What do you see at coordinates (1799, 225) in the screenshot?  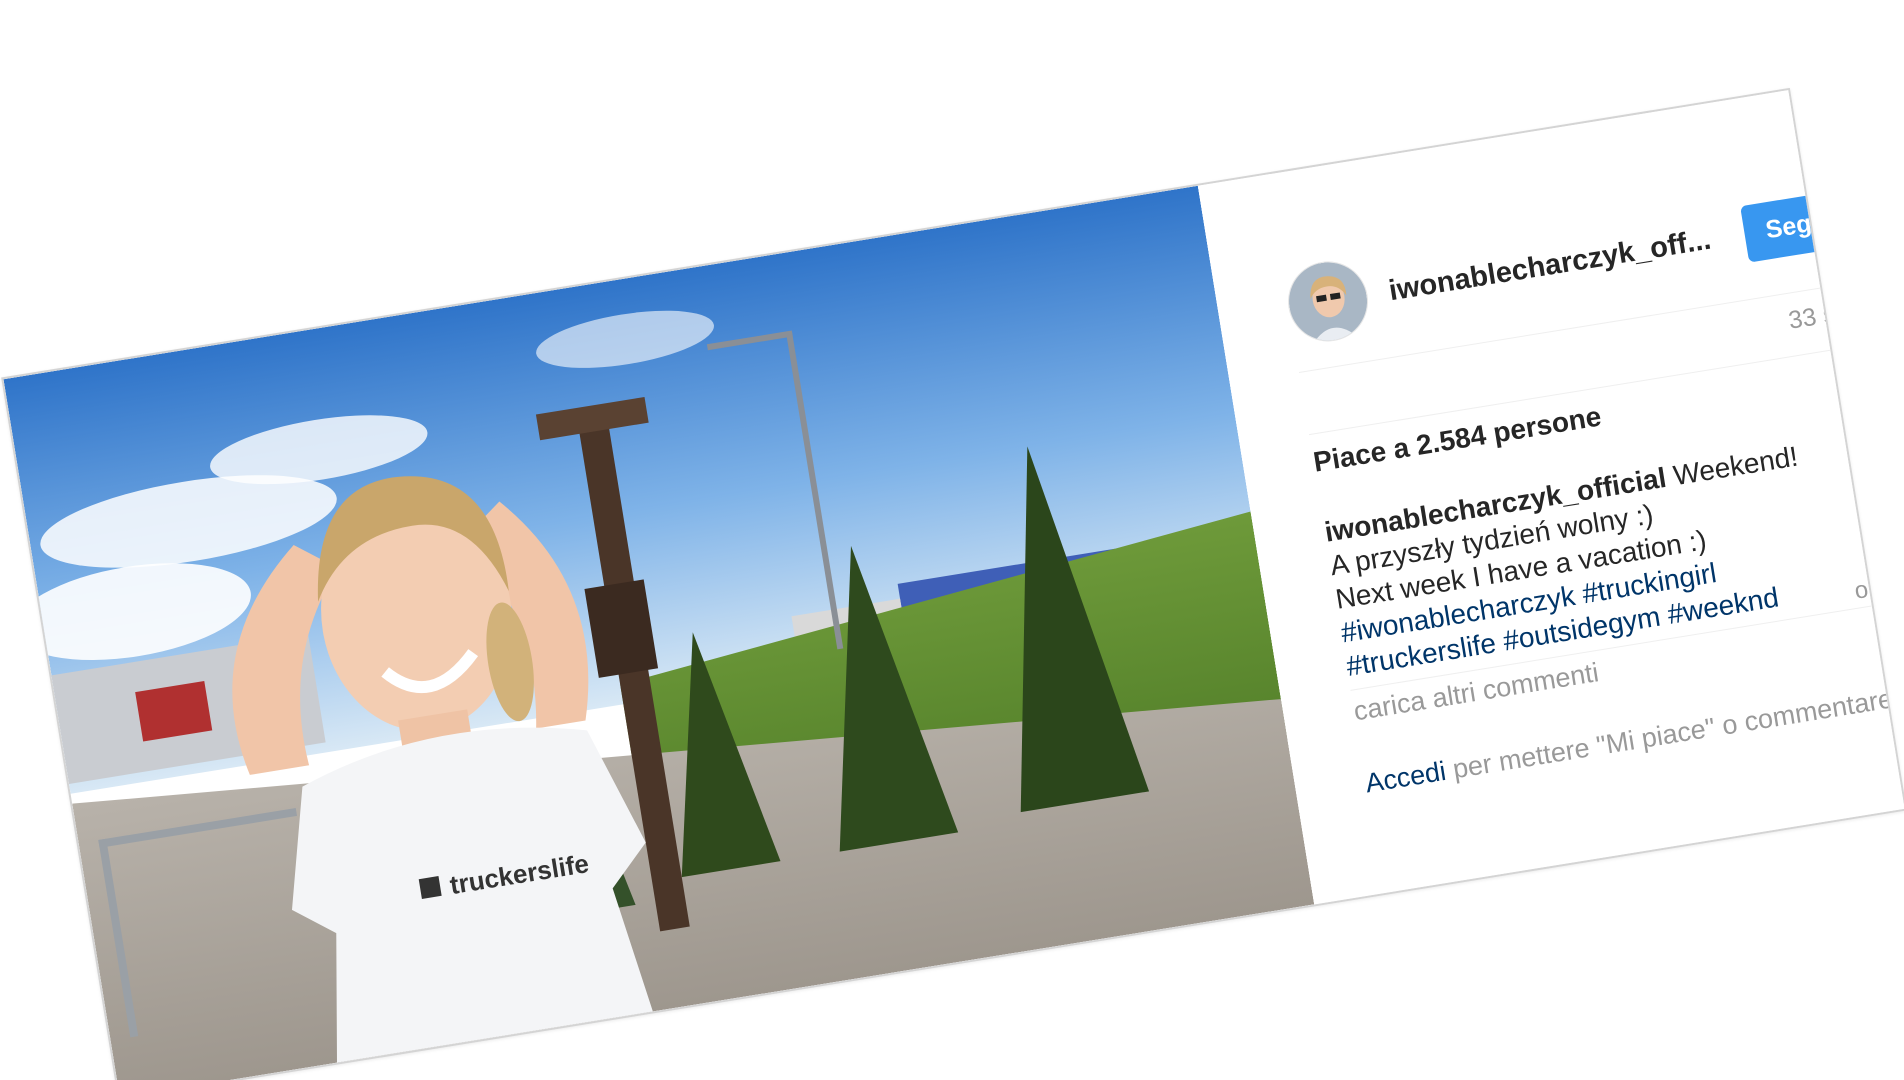 I see `follow-button: Segui` at bounding box center [1799, 225].